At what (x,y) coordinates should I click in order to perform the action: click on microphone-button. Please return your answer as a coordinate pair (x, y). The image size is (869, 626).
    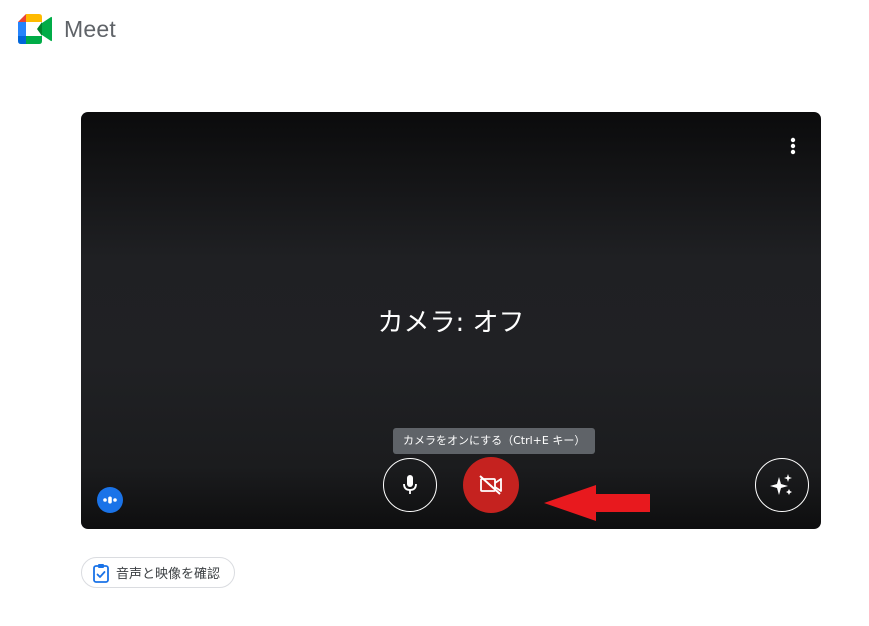
    Looking at the image, I should click on (410, 485).